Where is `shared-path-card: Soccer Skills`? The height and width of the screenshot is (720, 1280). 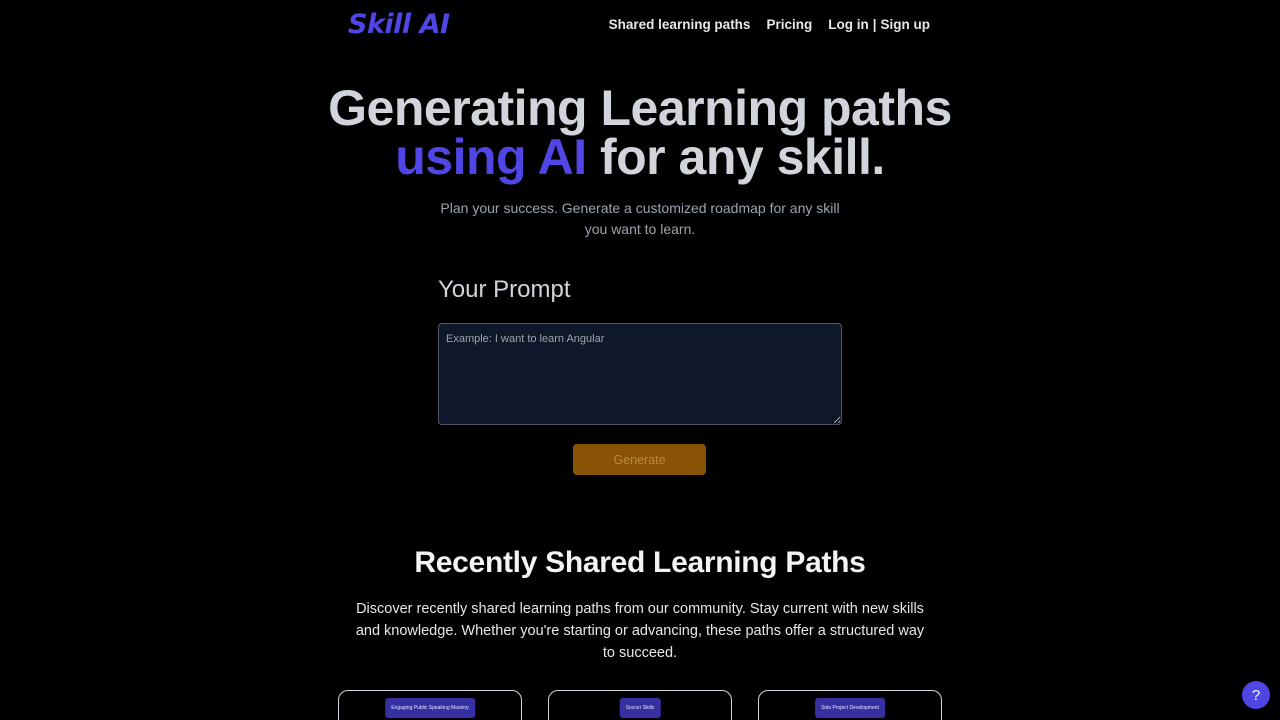
shared-path-card: Soccer Skills is located at coordinates (640, 705).